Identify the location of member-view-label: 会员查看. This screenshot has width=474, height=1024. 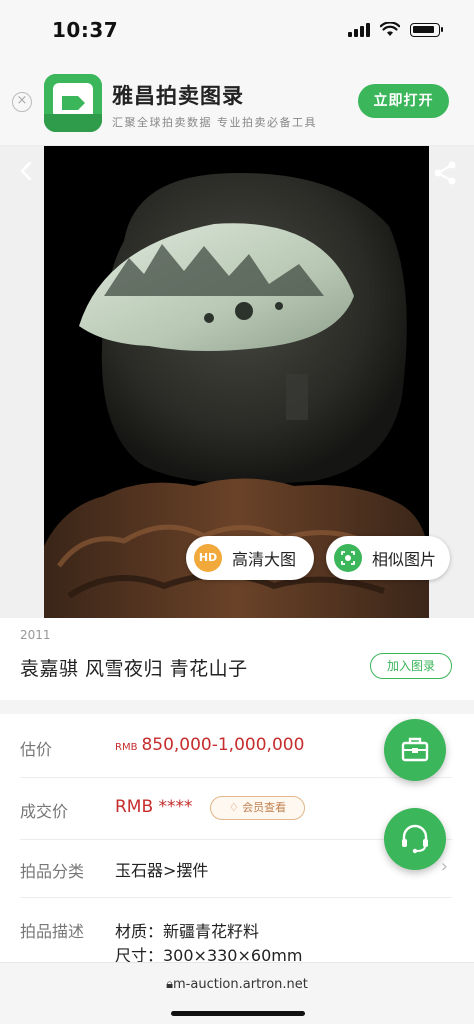
(264, 807).